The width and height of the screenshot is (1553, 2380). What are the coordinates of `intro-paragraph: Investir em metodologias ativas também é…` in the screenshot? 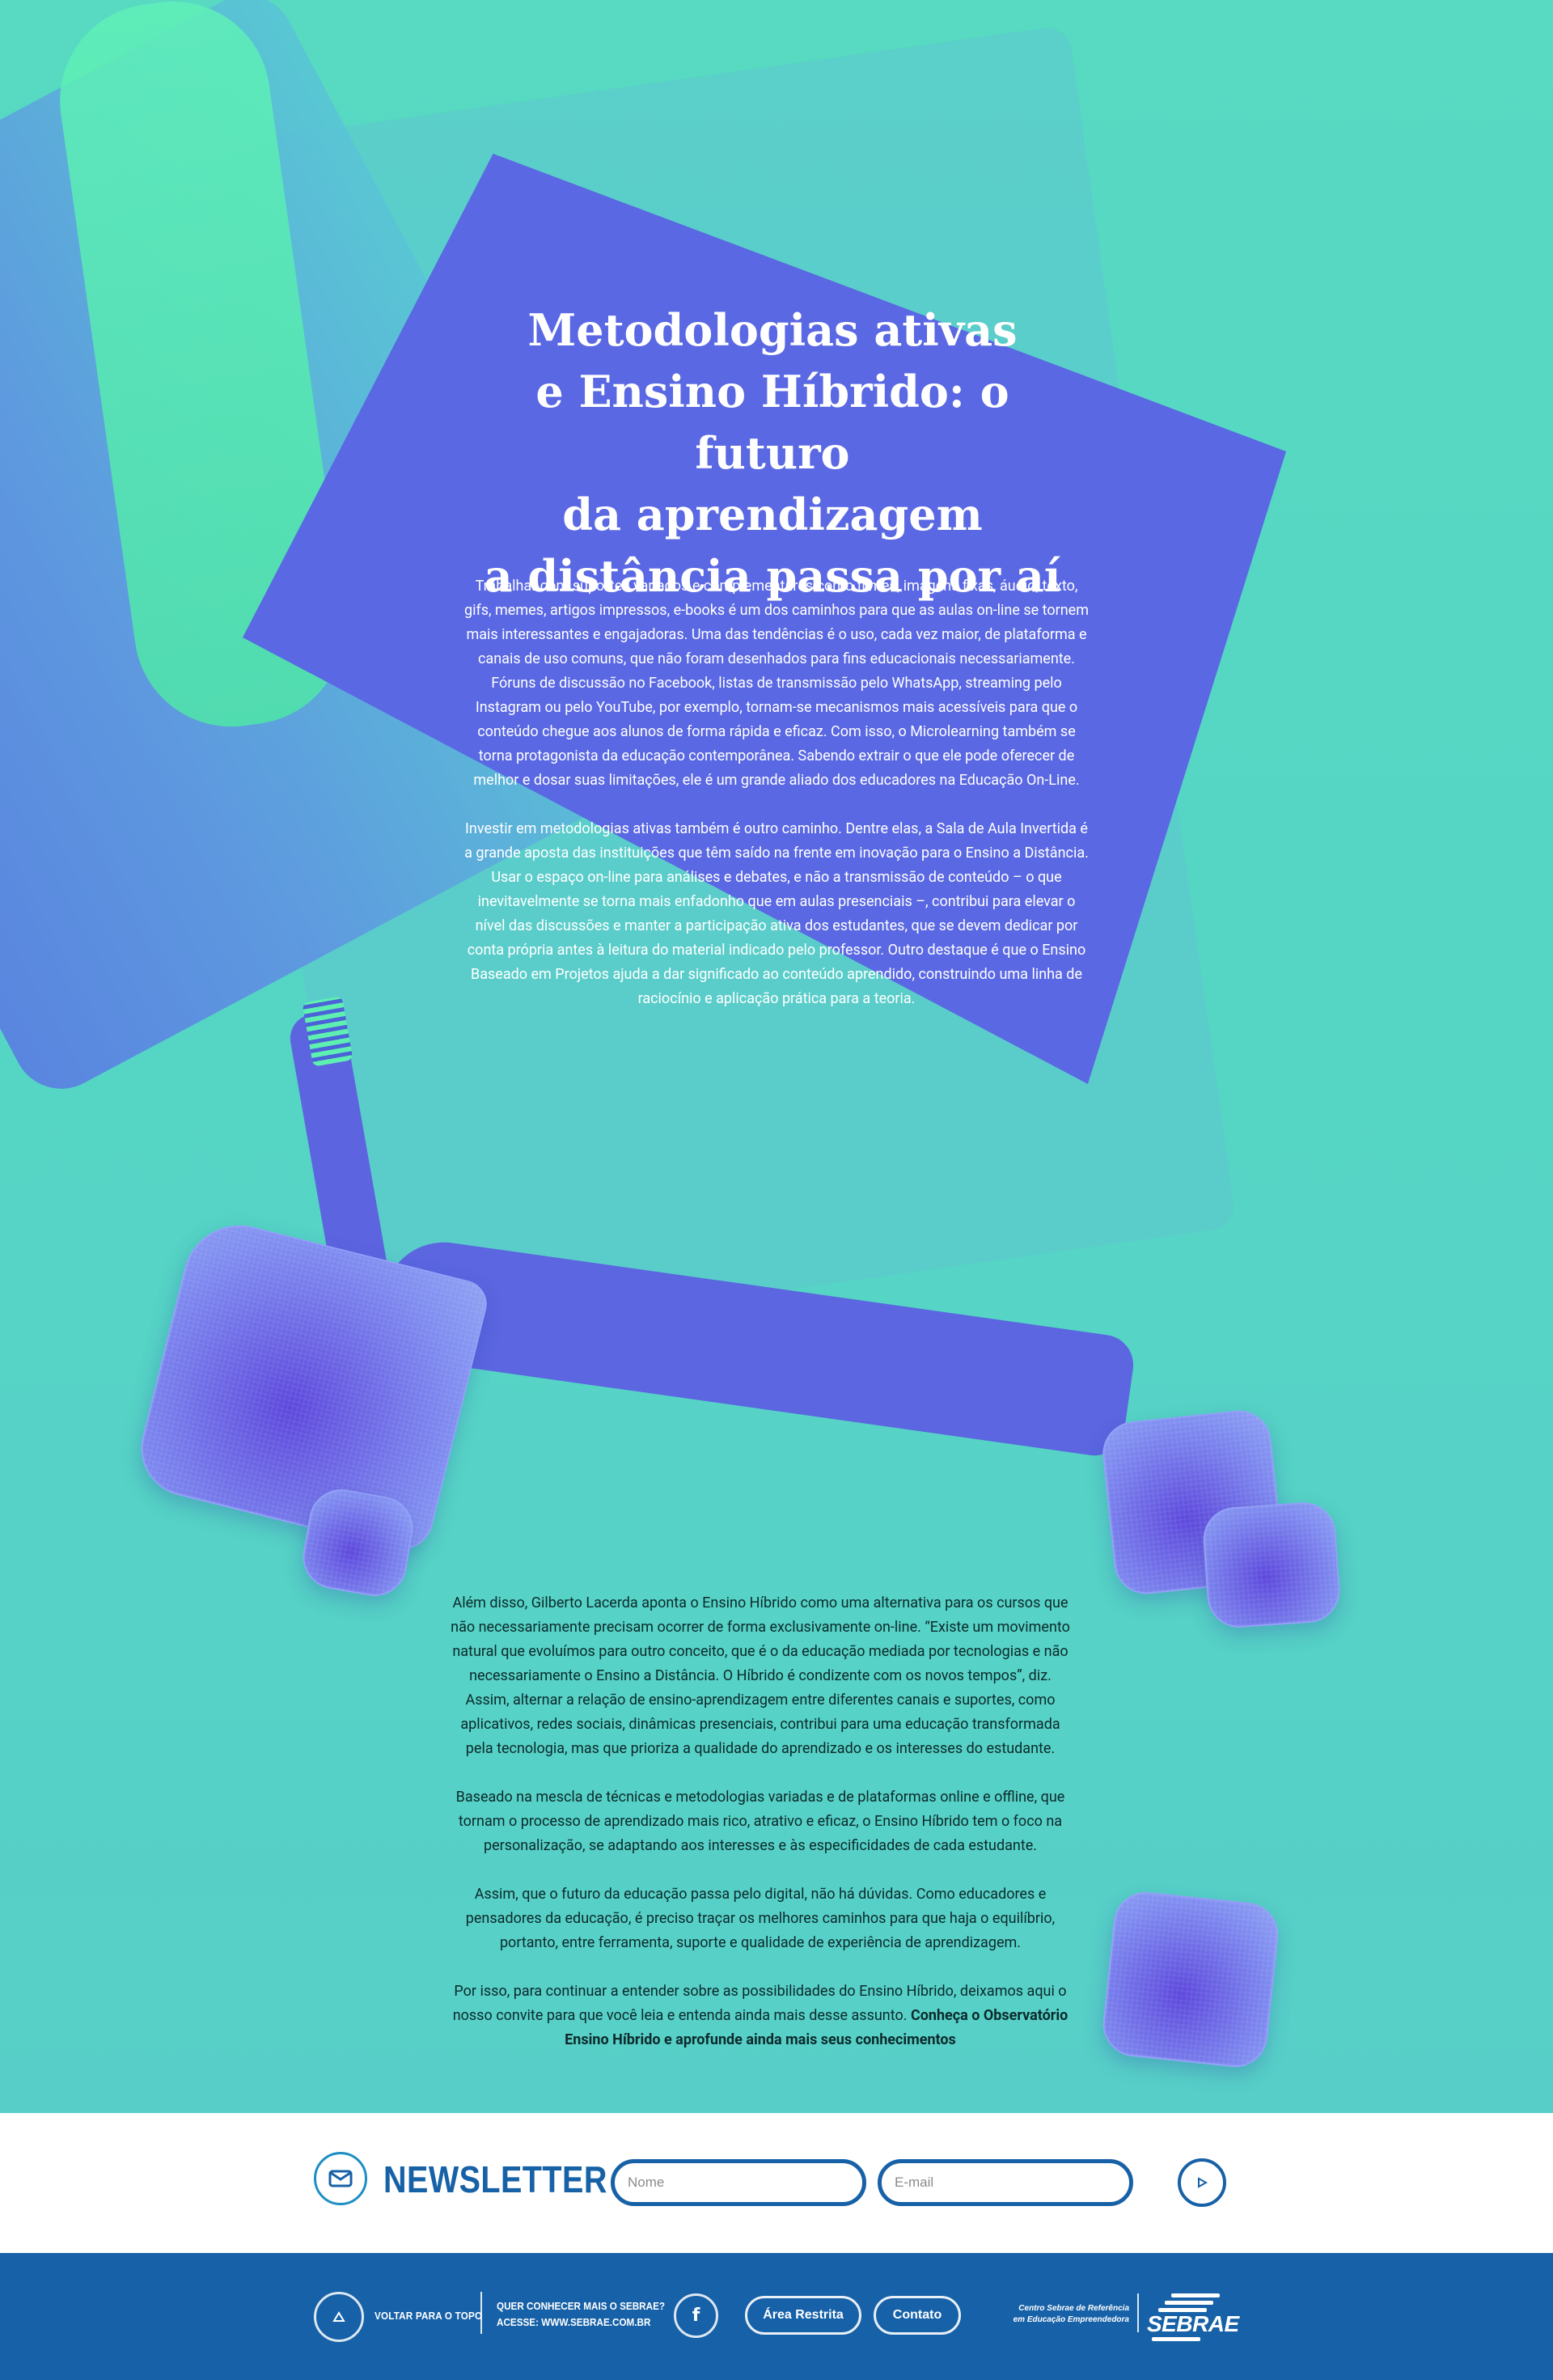 It's located at (777, 913).